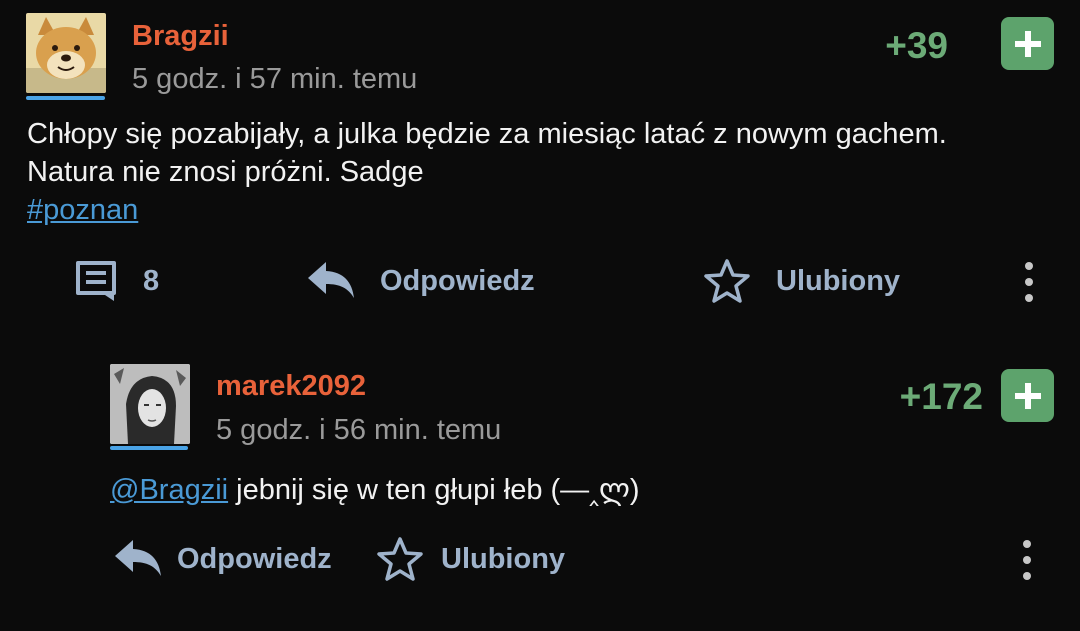 The height and width of the screenshot is (631, 1080). I want to click on post-tag-link: #poznan, so click(82, 210).